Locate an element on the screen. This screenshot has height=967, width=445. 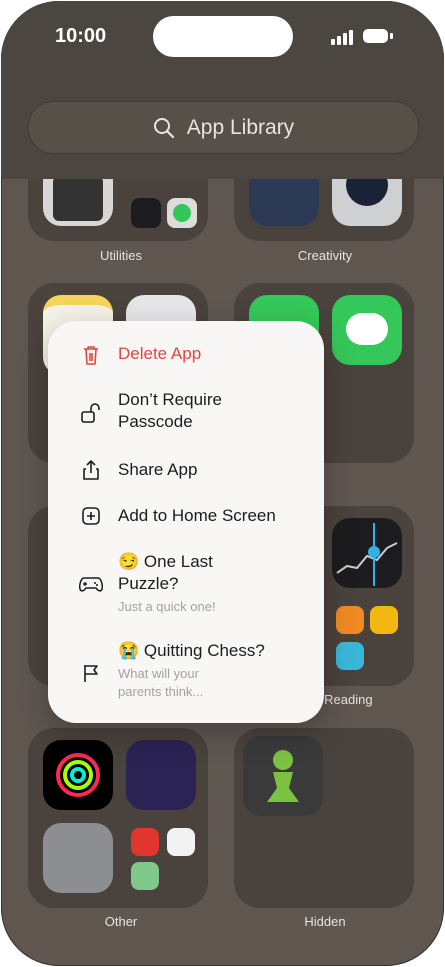
one-last-puzzle-subtitle: Just a quick one! is located at coordinates (167, 606).